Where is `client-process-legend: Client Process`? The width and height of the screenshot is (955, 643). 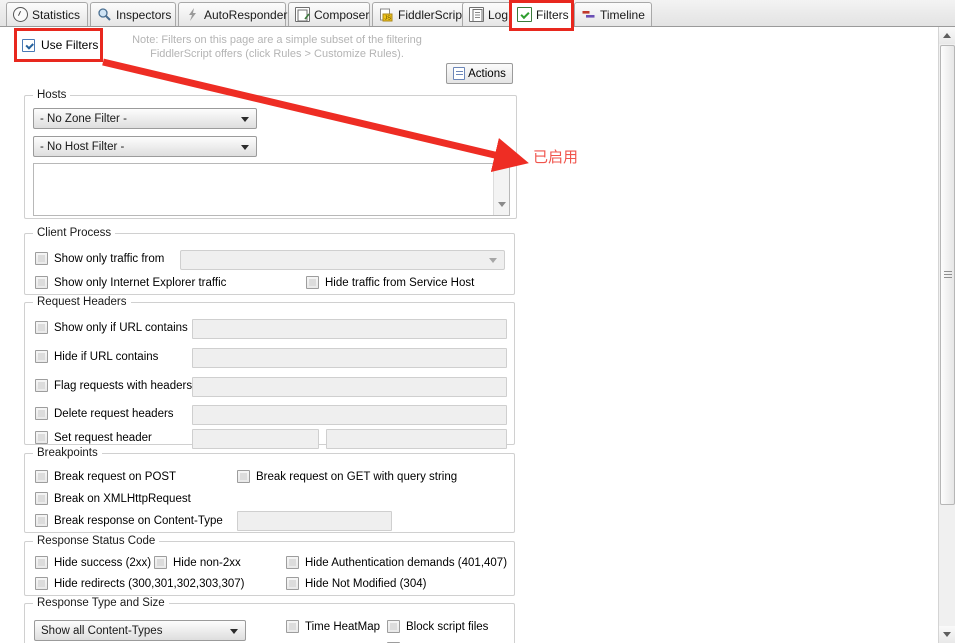
client-process-legend: Client Process is located at coordinates (74, 233).